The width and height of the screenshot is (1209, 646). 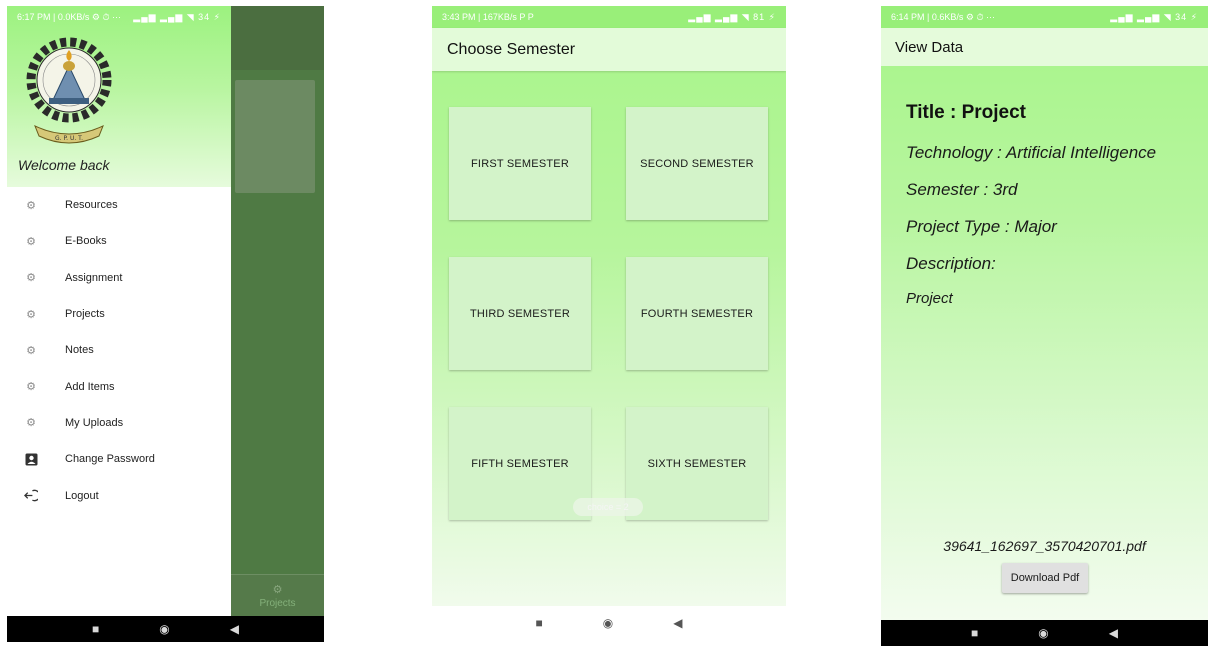 I want to click on semester-card-first: FIRST SEMESTER, so click(x=520, y=163).